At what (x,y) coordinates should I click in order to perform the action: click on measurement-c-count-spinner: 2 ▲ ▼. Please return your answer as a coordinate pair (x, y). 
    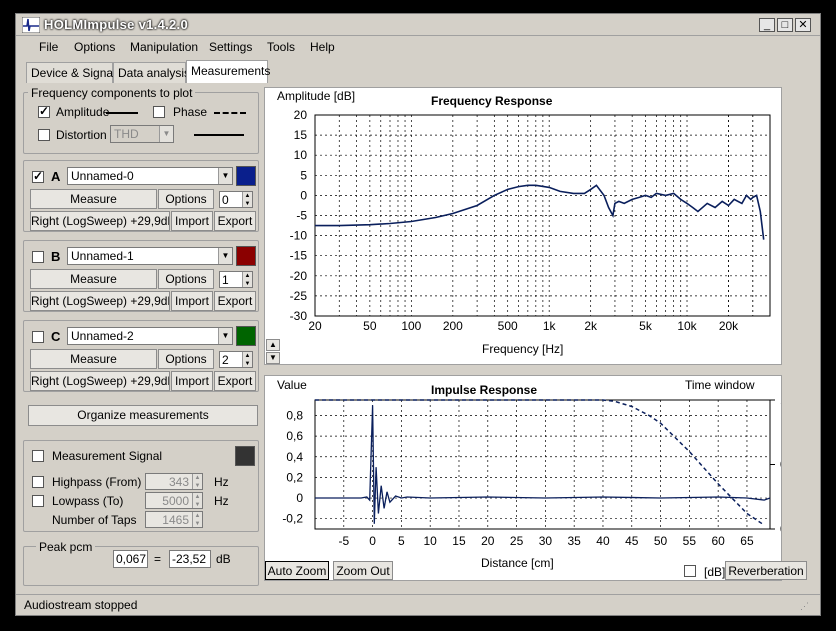
    Looking at the image, I should click on (236, 359).